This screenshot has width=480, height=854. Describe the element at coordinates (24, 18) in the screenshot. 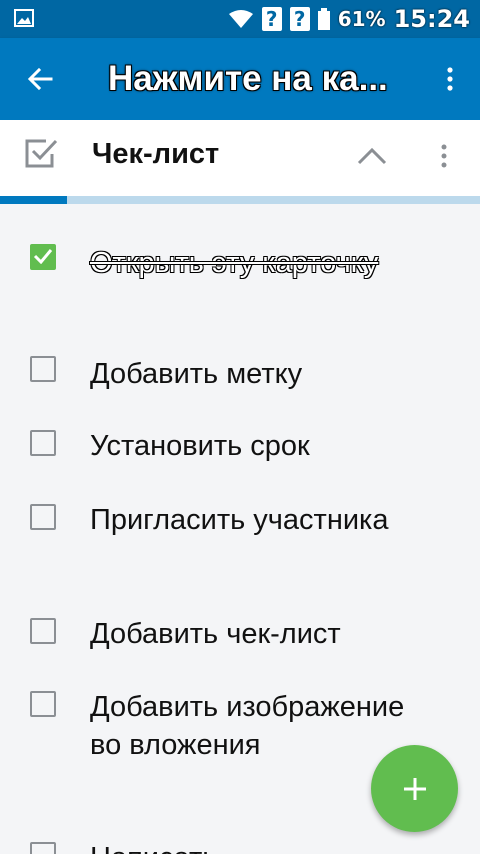

I see `gallery-notification-icon` at that location.